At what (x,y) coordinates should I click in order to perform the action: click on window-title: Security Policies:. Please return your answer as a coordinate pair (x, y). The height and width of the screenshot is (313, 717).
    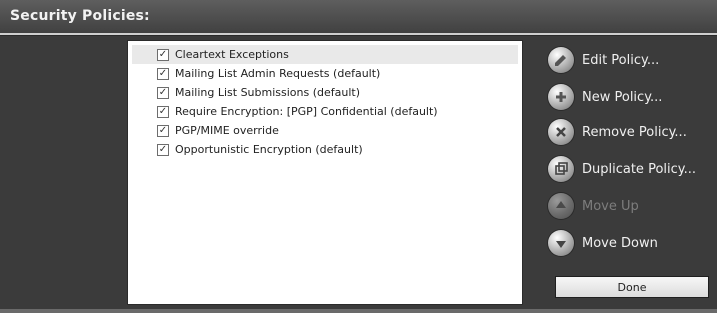
    Looking at the image, I should click on (80, 16).